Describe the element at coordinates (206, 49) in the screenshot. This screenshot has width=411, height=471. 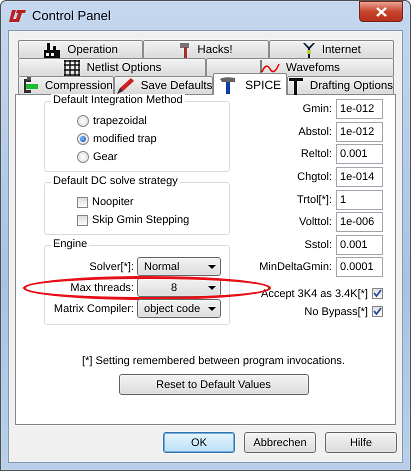
I see `tab: Hacks!` at that location.